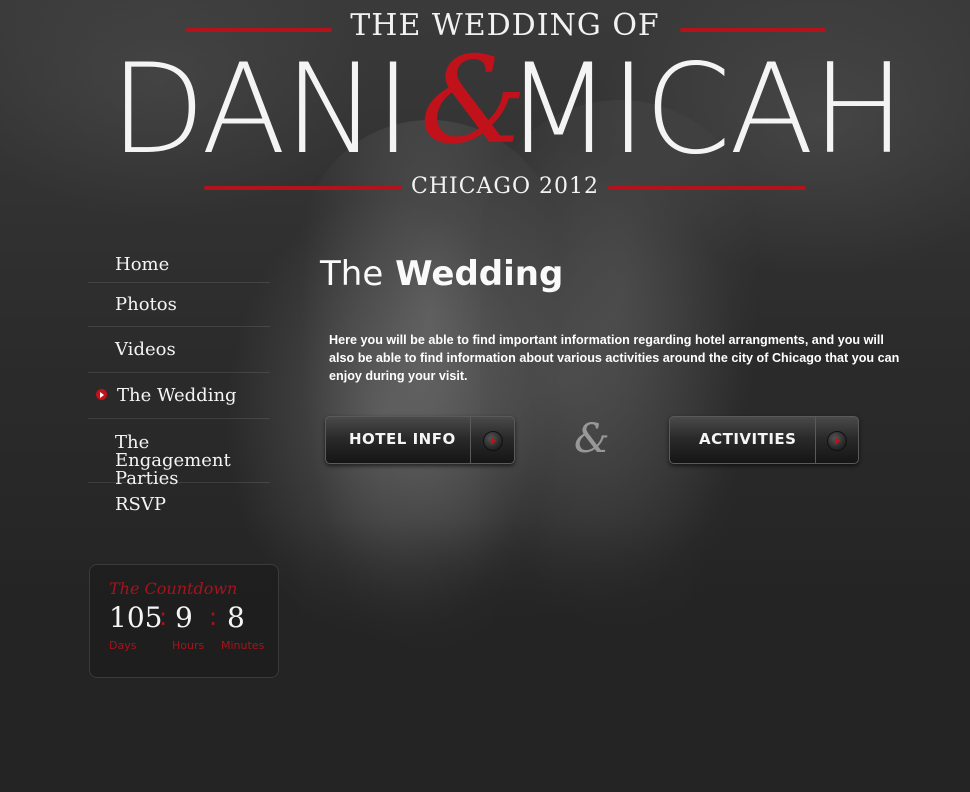 The image size is (970, 792). Describe the element at coordinates (748, 439) in the screenshot. I see `activities-label: ACTIVITIES` at that location.